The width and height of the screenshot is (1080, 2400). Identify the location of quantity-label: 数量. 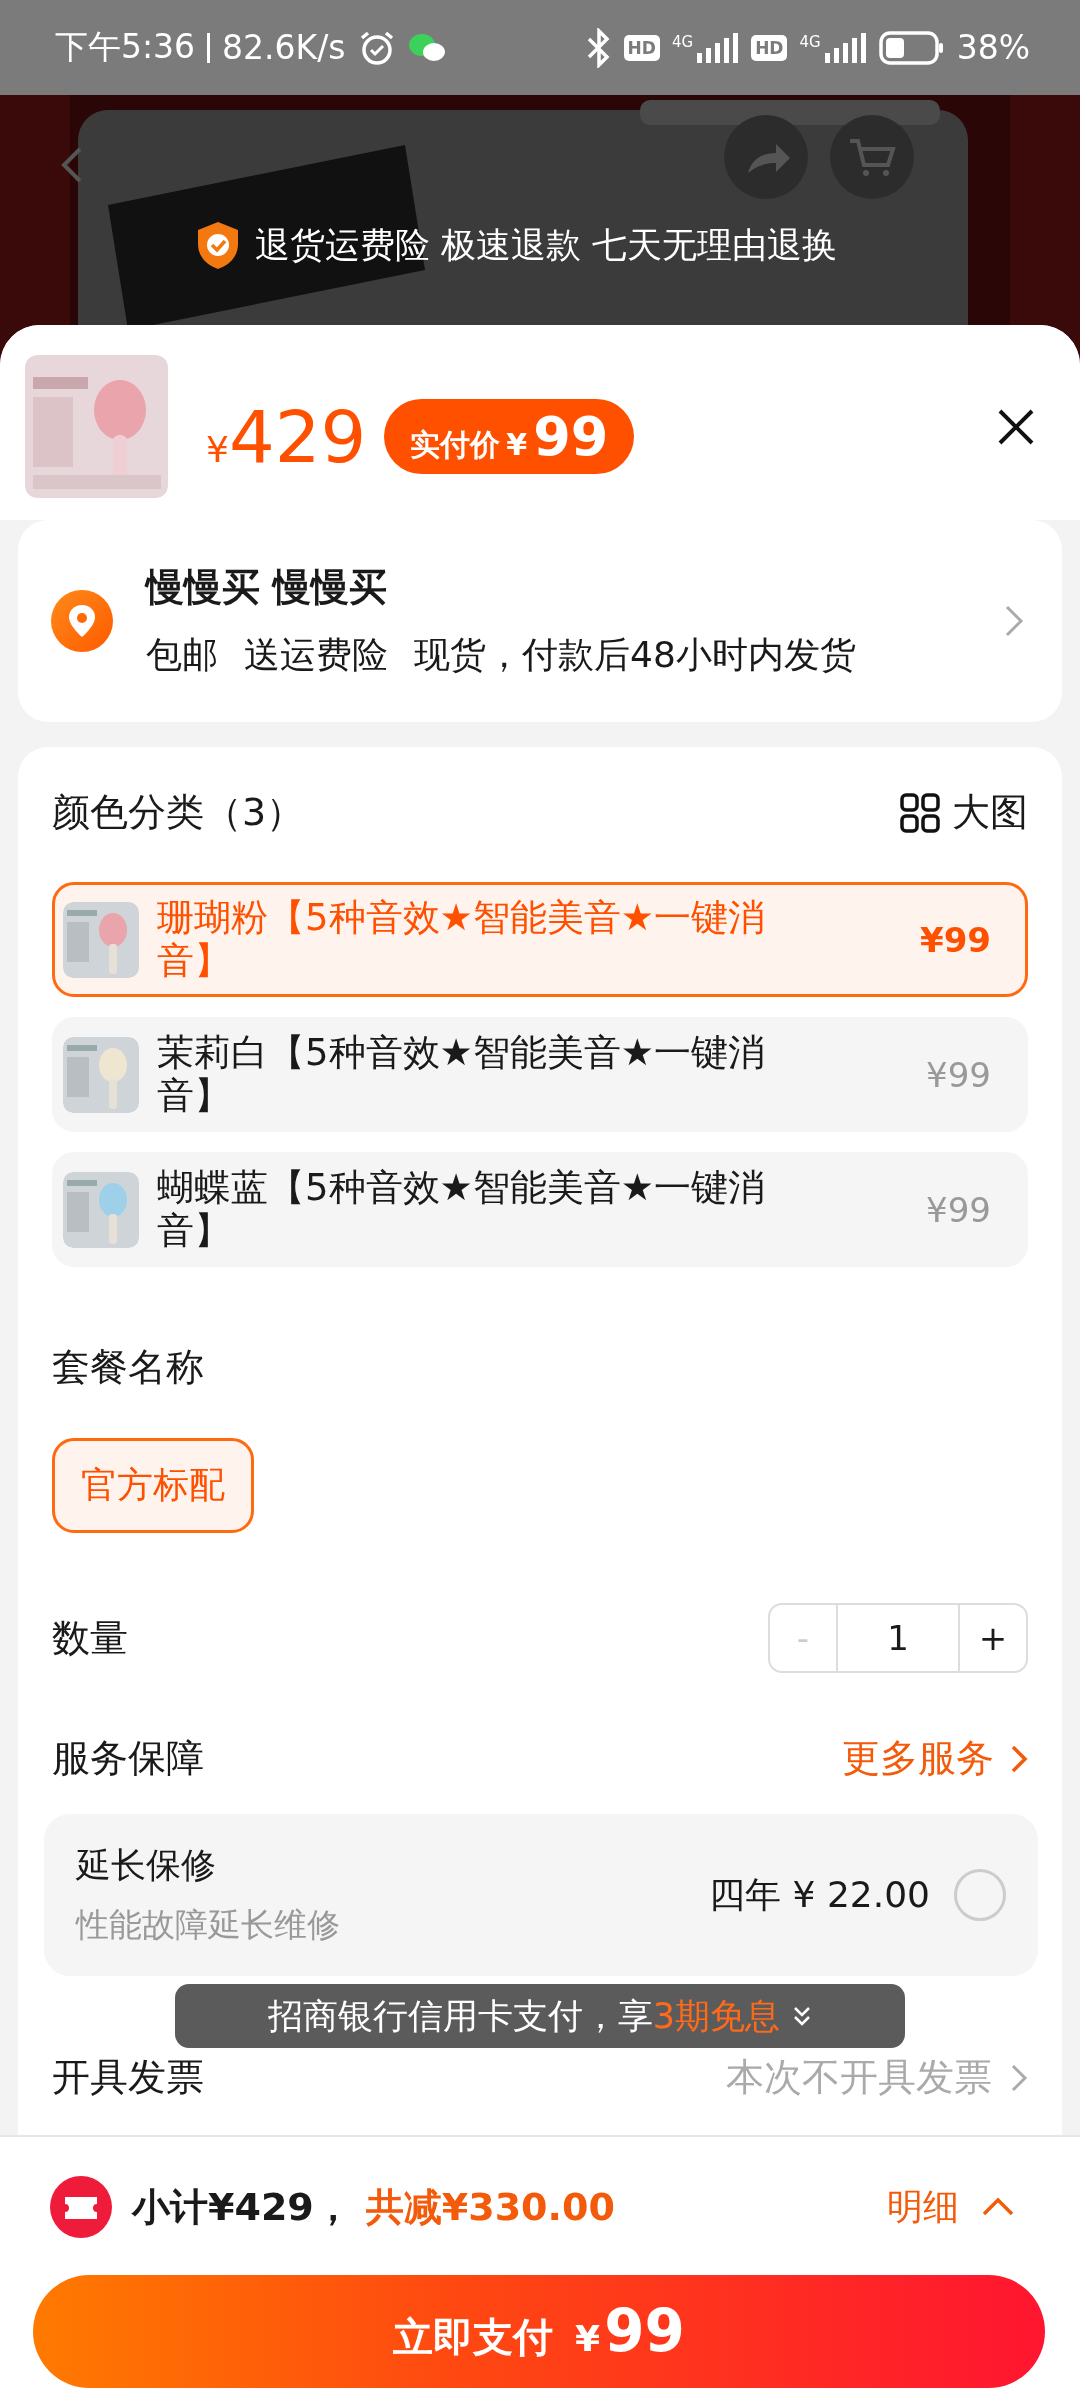
(90, 1638).